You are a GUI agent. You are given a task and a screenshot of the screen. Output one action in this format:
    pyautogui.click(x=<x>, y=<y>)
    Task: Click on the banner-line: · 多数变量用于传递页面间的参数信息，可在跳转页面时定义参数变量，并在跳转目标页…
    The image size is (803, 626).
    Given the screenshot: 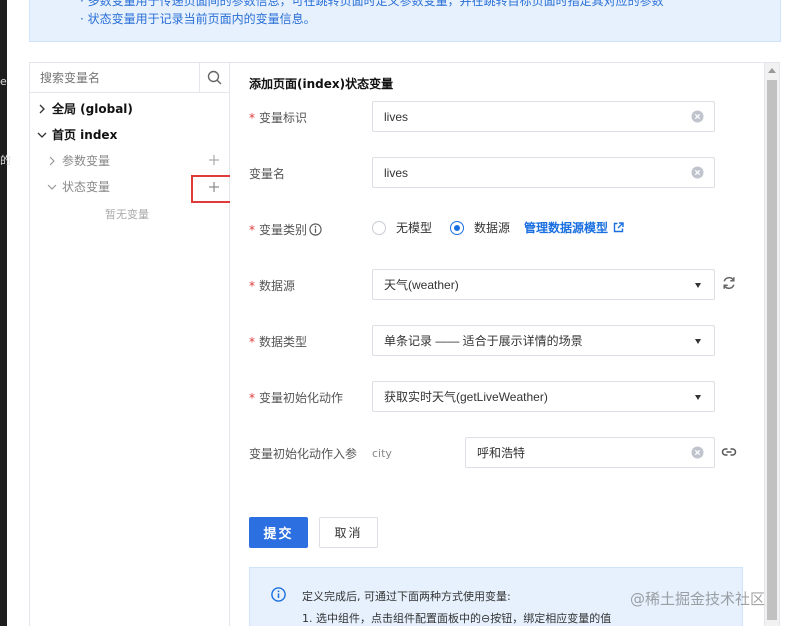 What is the action you would take?
    pyautogui.click(x=372, y=4)
    